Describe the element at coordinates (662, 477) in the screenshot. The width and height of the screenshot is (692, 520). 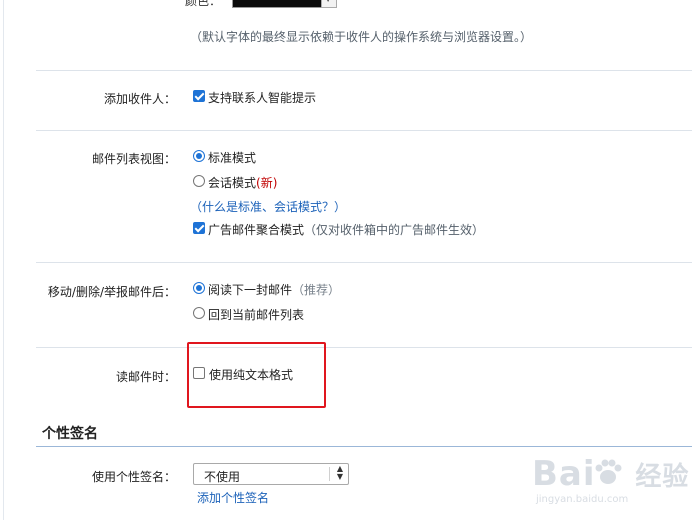
I see `watermark-jingyan-text: 经验` at that location.